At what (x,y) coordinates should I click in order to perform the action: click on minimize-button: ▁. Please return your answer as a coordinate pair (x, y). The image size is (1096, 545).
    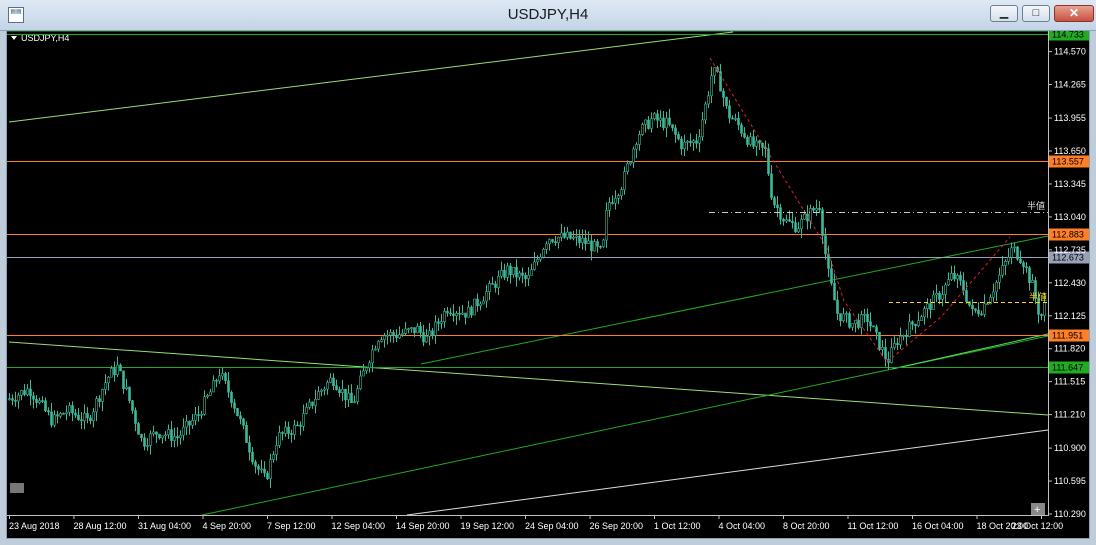
    Looking at the image, I should click on (1004, 13).